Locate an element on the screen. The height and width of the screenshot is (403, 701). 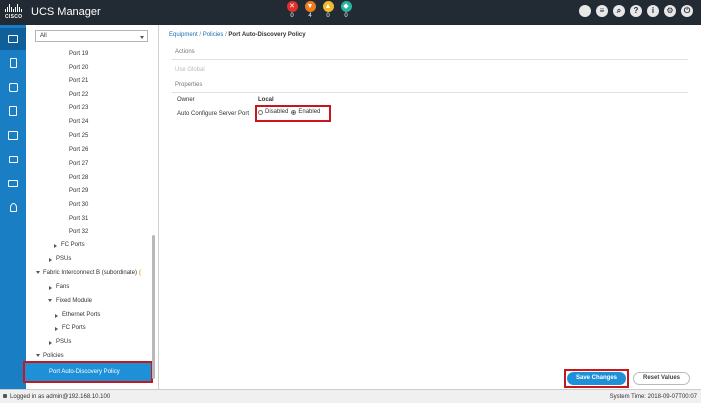
nav-servers is located at coordinates (13, 63).